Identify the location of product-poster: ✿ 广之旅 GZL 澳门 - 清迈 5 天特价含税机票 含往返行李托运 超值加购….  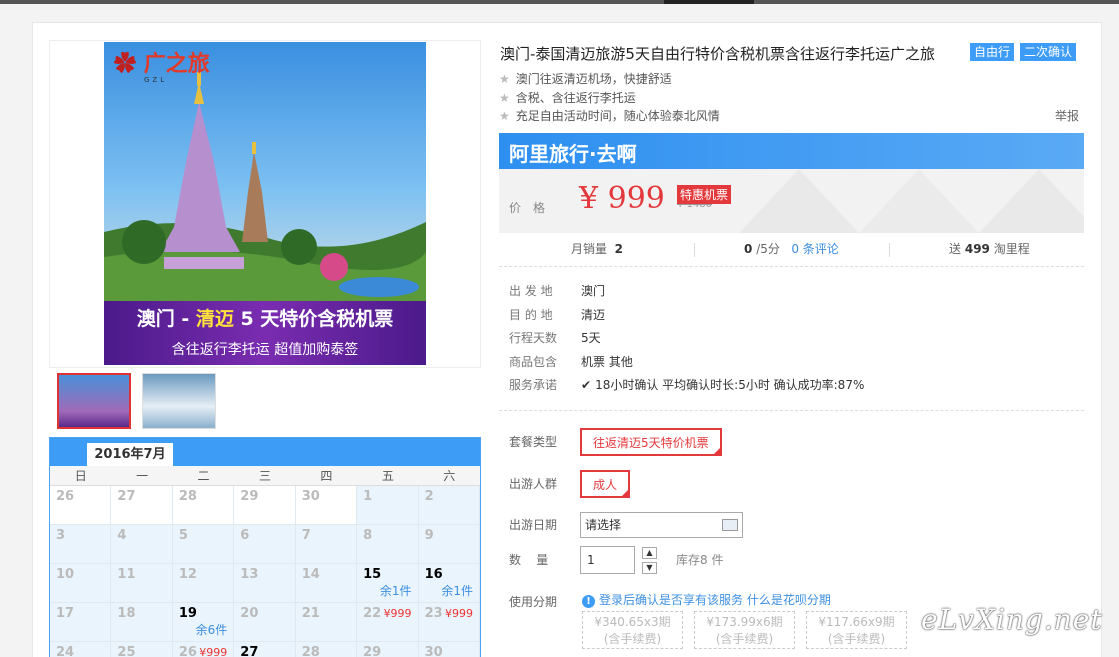
(265, 203).